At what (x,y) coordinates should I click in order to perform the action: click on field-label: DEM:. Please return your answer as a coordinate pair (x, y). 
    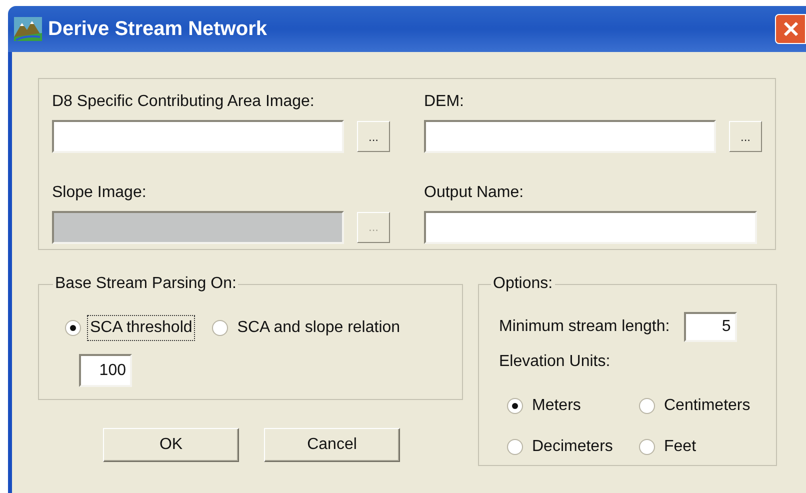
    Looking at the image, I should click on (444, 102).